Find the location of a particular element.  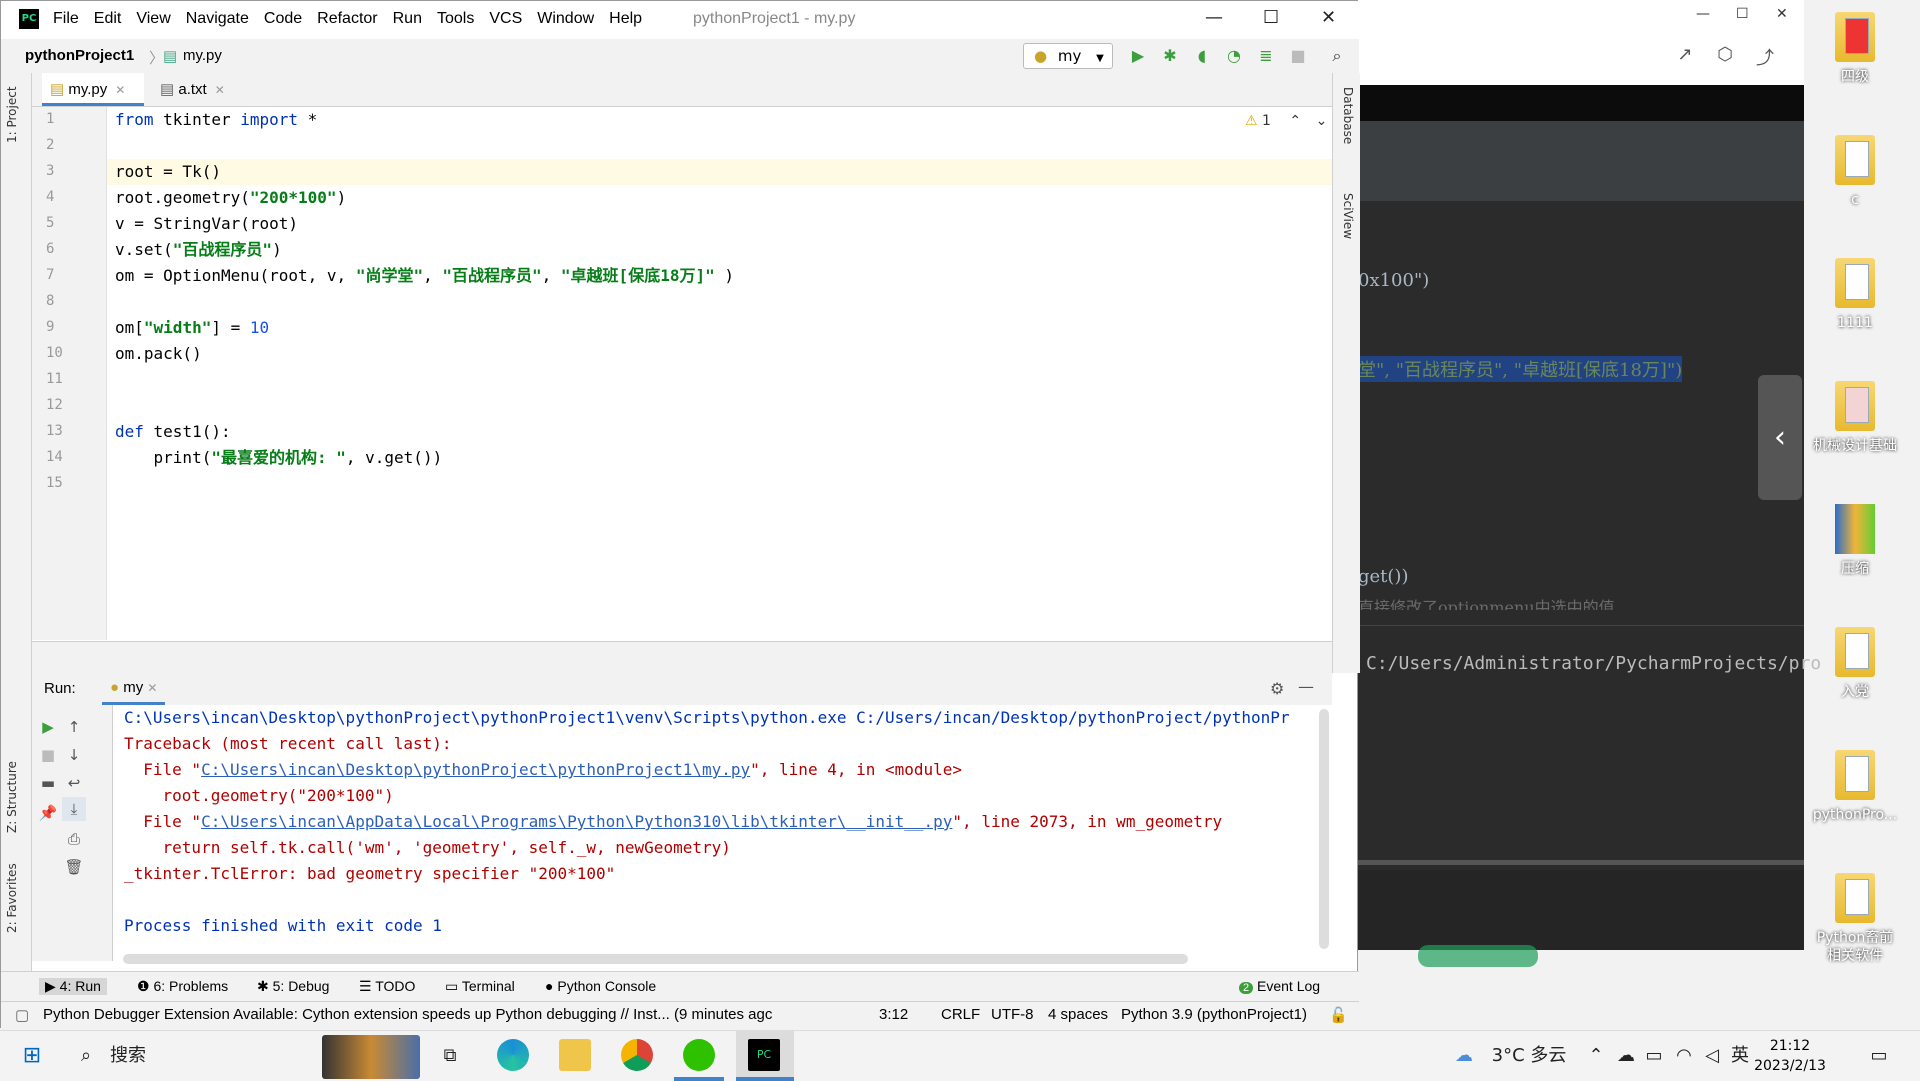

export-icon: ⤴ is located at coordinates (1765, 56).